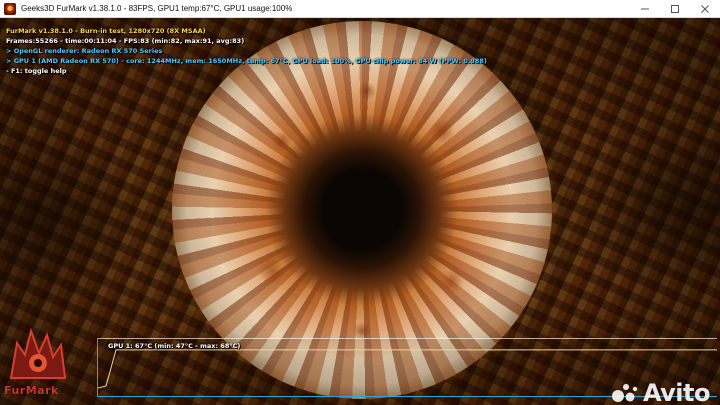 The height and width of the screenshot is (405, 720). I want to click on close-icon, so click(705, 8).